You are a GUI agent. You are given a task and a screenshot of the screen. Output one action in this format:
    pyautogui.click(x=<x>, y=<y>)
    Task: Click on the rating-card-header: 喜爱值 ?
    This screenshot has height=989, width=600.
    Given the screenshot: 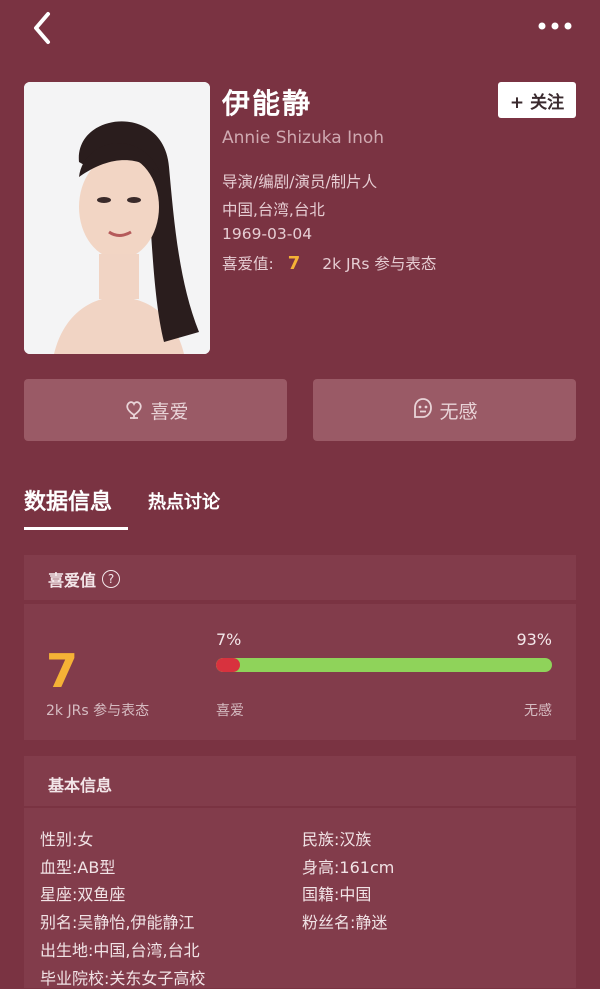 What is the action you would take?
    pyautogui.click(x=300, y=577)
    